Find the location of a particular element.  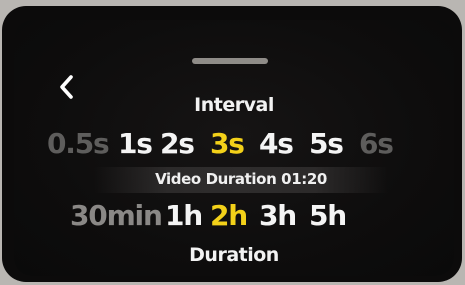

interval-option-6s: 6s is located at coordinates (376, 144).